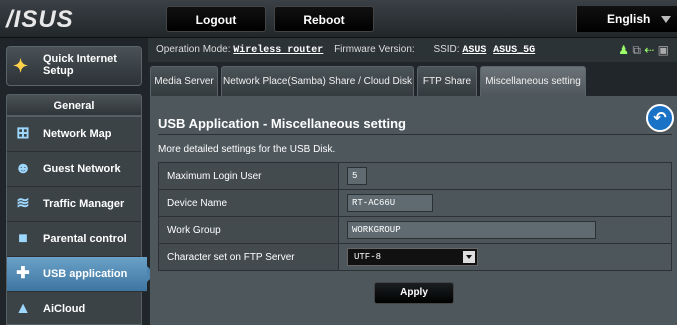 The width and height of the screenshot is (677, 325). I want to click on sidebar-item-traffic-manager: ≋ Traffic Manager, so click(74, 204).